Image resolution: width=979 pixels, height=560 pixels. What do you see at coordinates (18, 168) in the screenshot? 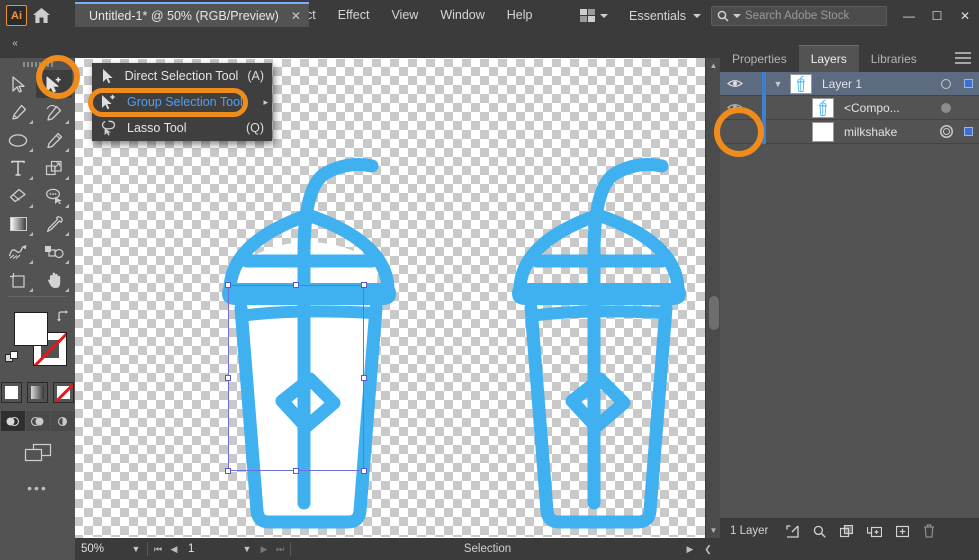
I see `type-tool` at bounding box center [18, 168].